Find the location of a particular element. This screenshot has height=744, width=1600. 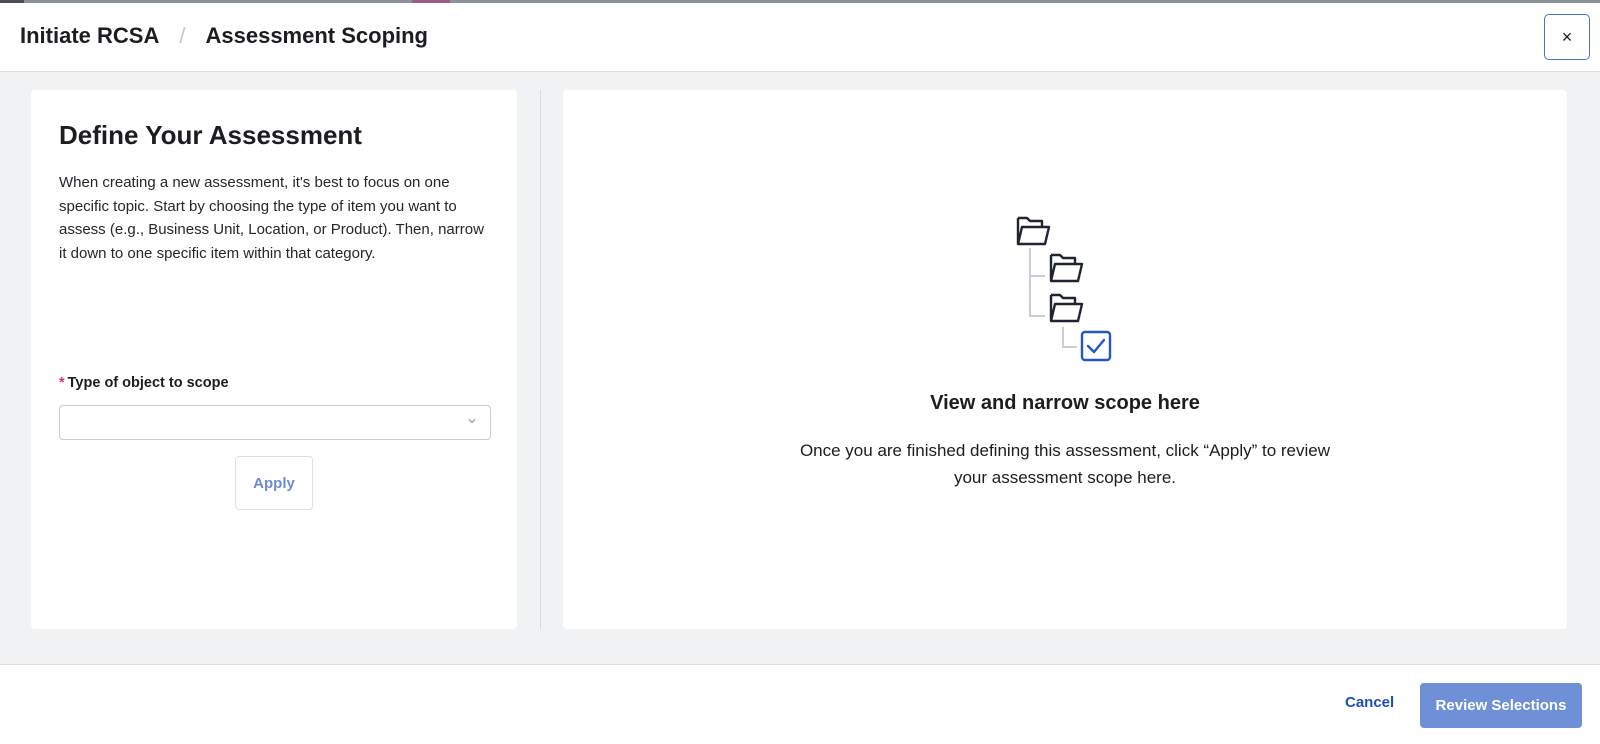

chevron-down-icon is located at coordinates (472, 421).